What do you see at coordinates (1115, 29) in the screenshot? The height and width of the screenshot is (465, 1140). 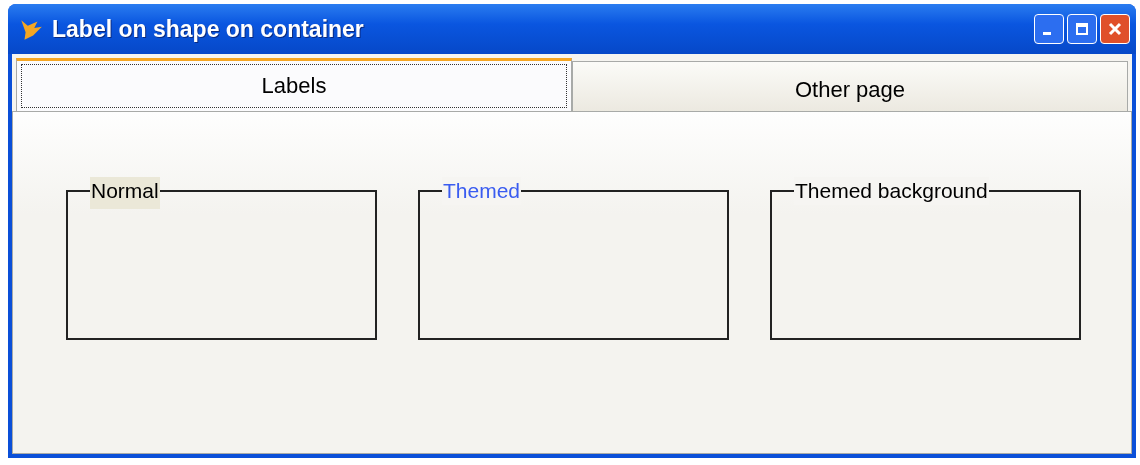 I see `close-button` at bounding box center [1115, 29].